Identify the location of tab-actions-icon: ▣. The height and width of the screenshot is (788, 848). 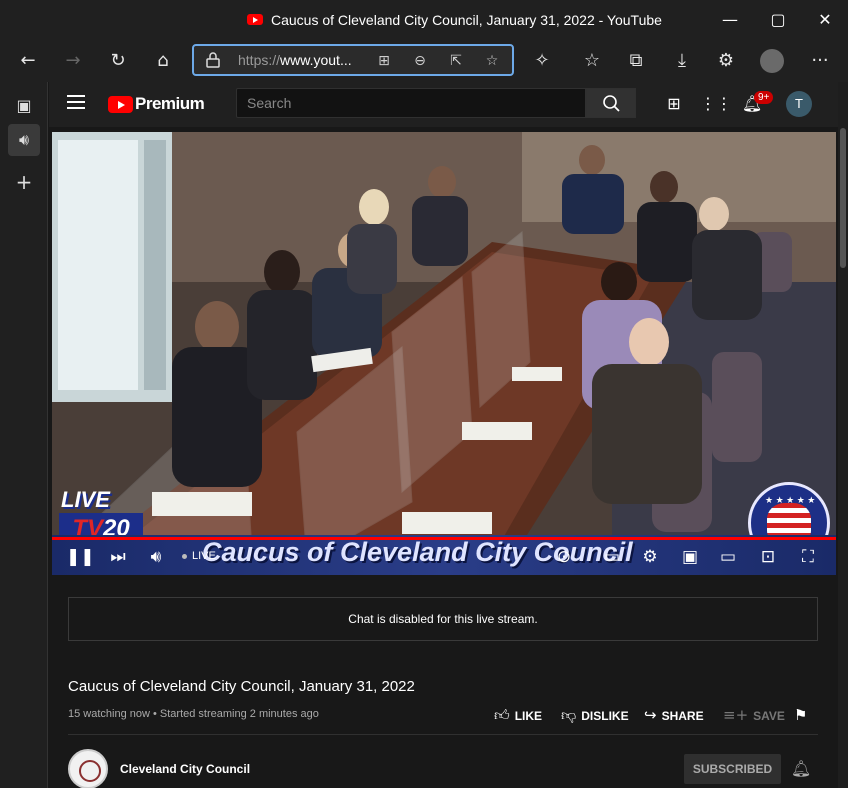
(24, 106).